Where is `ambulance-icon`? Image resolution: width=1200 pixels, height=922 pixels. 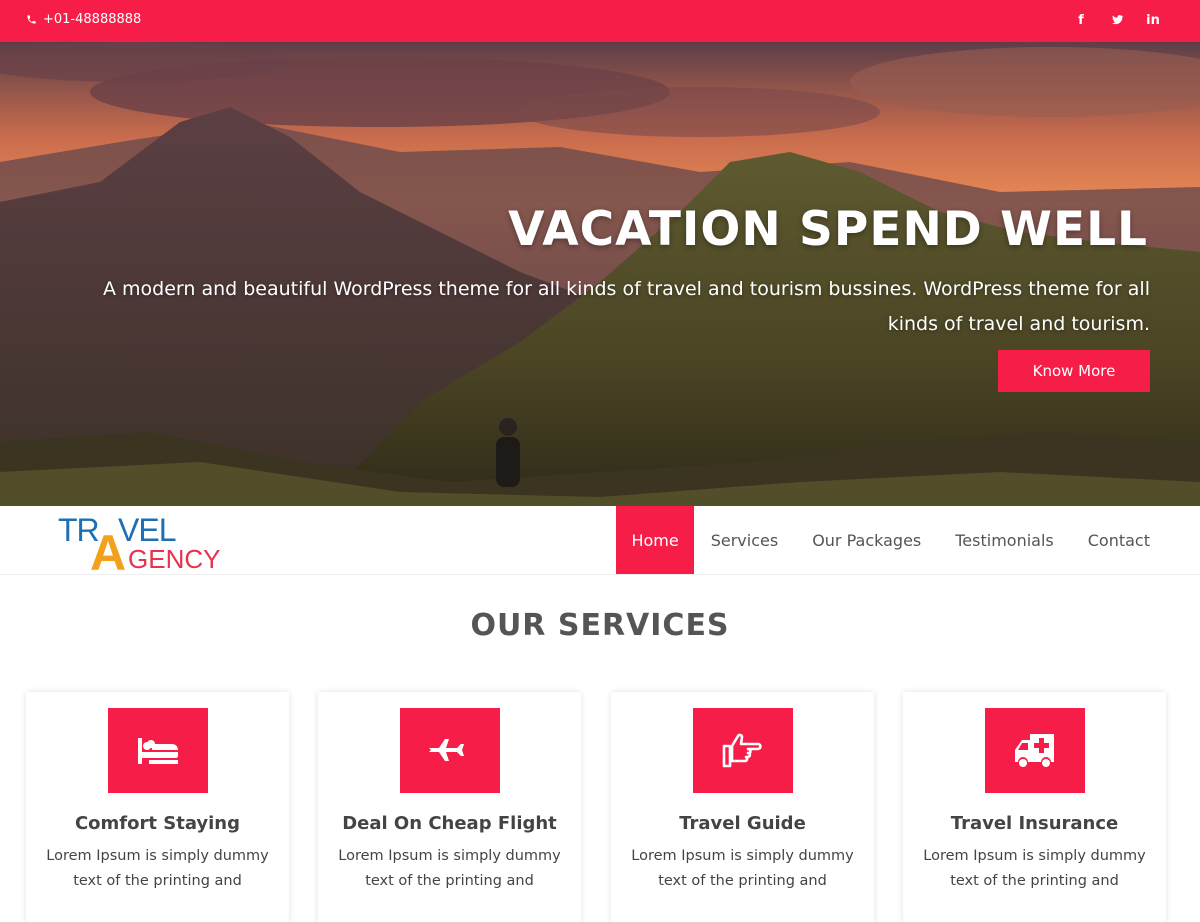
ambulance-icon is located at coordinates (1034, 750).